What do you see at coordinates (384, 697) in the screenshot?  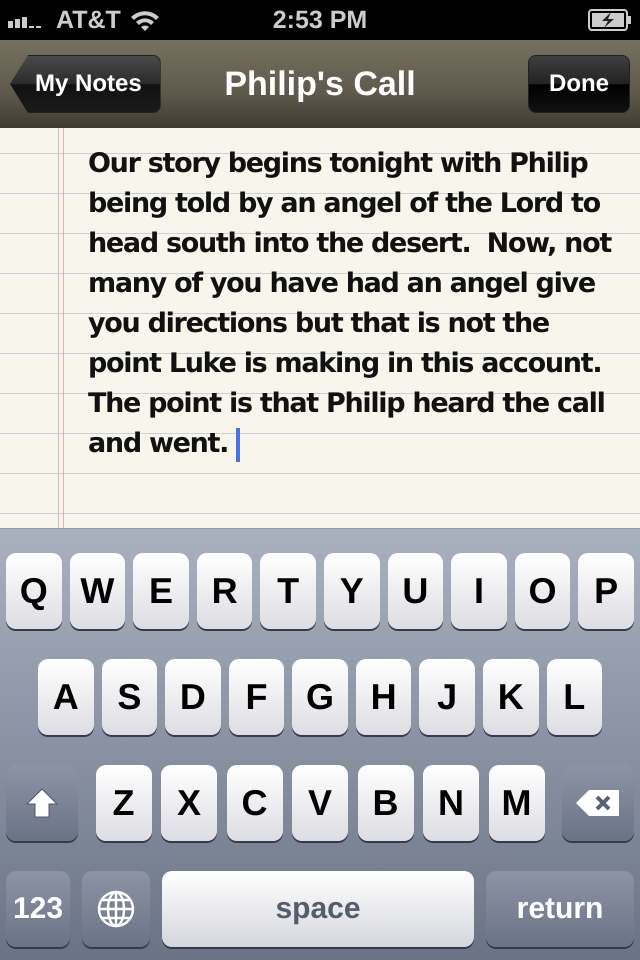 I see `letter-key: H` at bounding box center [384, 697].